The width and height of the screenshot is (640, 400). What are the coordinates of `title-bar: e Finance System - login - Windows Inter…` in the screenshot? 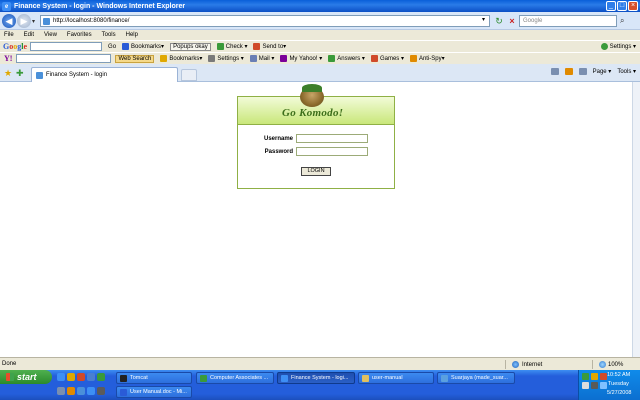 It's located at (320, 6).